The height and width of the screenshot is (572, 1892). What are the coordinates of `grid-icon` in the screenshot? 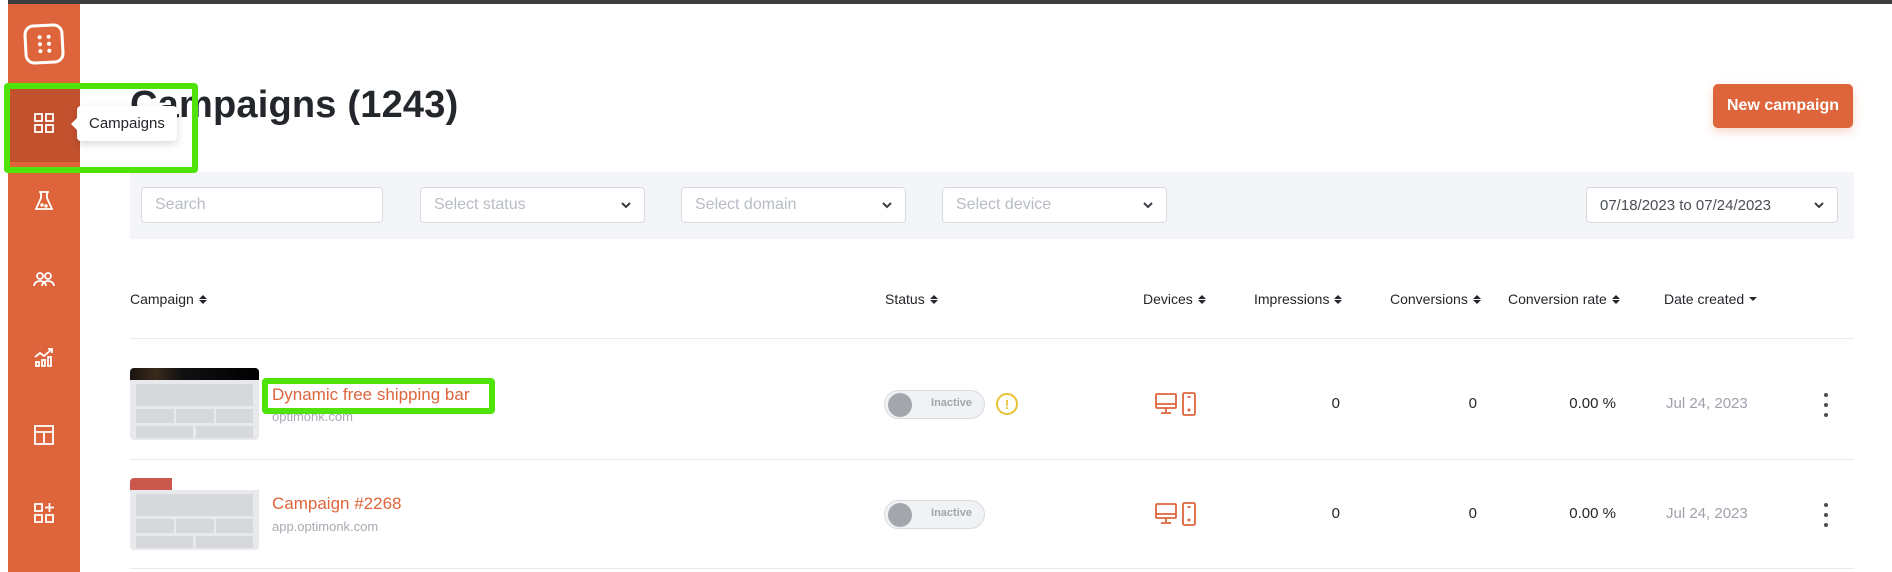 It's located at (44, 123).